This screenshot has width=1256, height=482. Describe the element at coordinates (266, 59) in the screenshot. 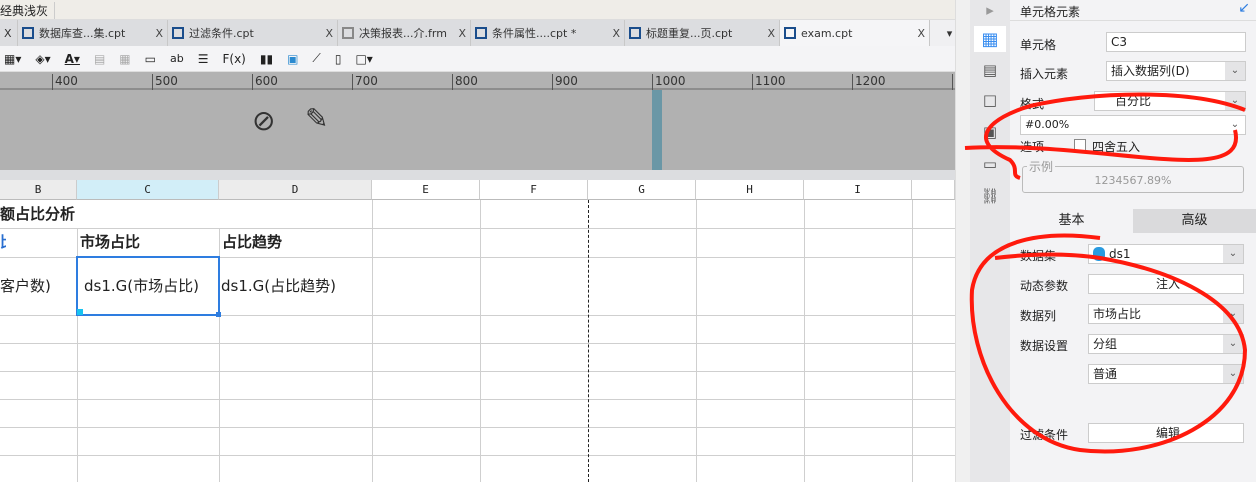

I see `chart-icon: ▮▮` at that location.